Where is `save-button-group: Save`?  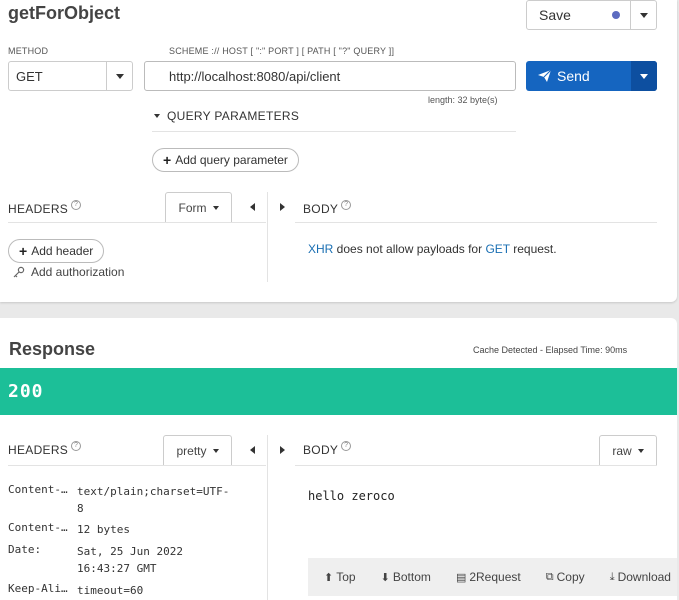 save-button-group: Save is located at coordinates (591, 15).